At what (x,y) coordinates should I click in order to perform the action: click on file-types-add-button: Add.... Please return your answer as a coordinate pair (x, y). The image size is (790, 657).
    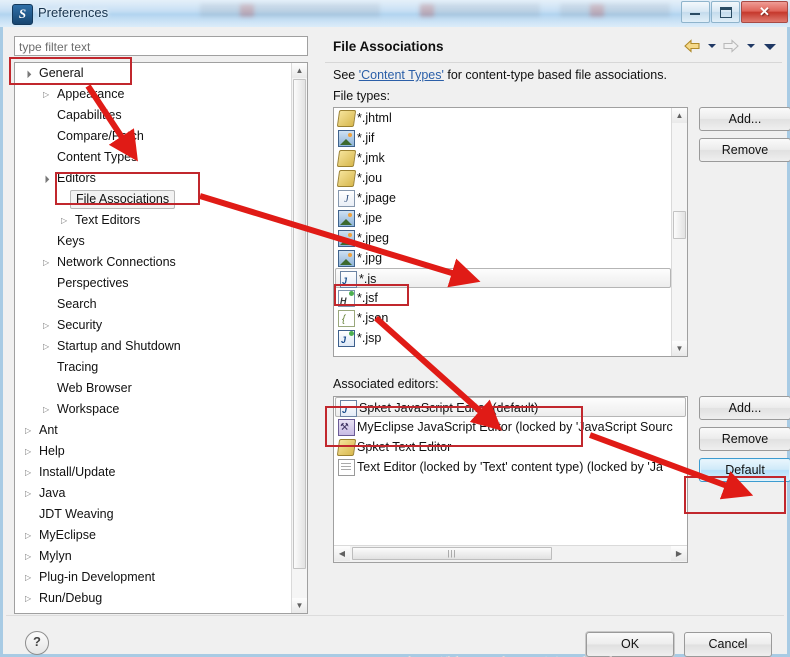
    Looking at the image, I should click on (744, 119).